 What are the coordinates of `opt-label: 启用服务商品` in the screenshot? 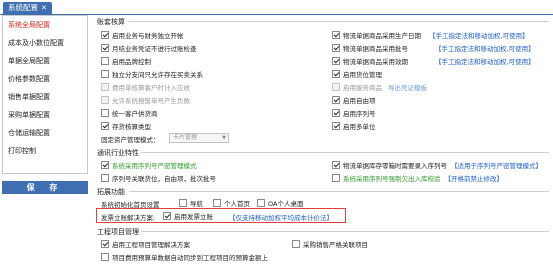 It's located at (362, 87).